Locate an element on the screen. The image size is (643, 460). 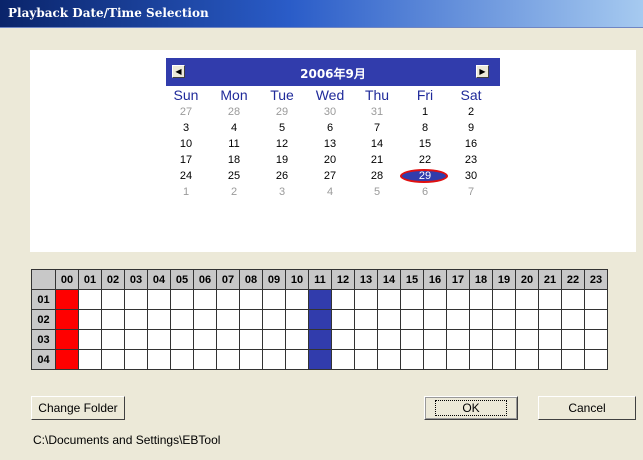
day-cell: 27 is located at coordinates (186, 112).